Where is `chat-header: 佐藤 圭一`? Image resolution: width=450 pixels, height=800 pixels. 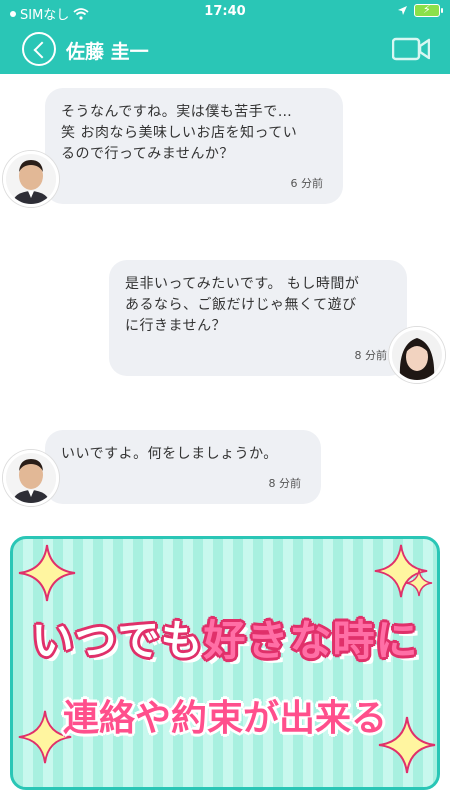 chat-header: 佐藤 圭一 is located at coordinates (225, 49).